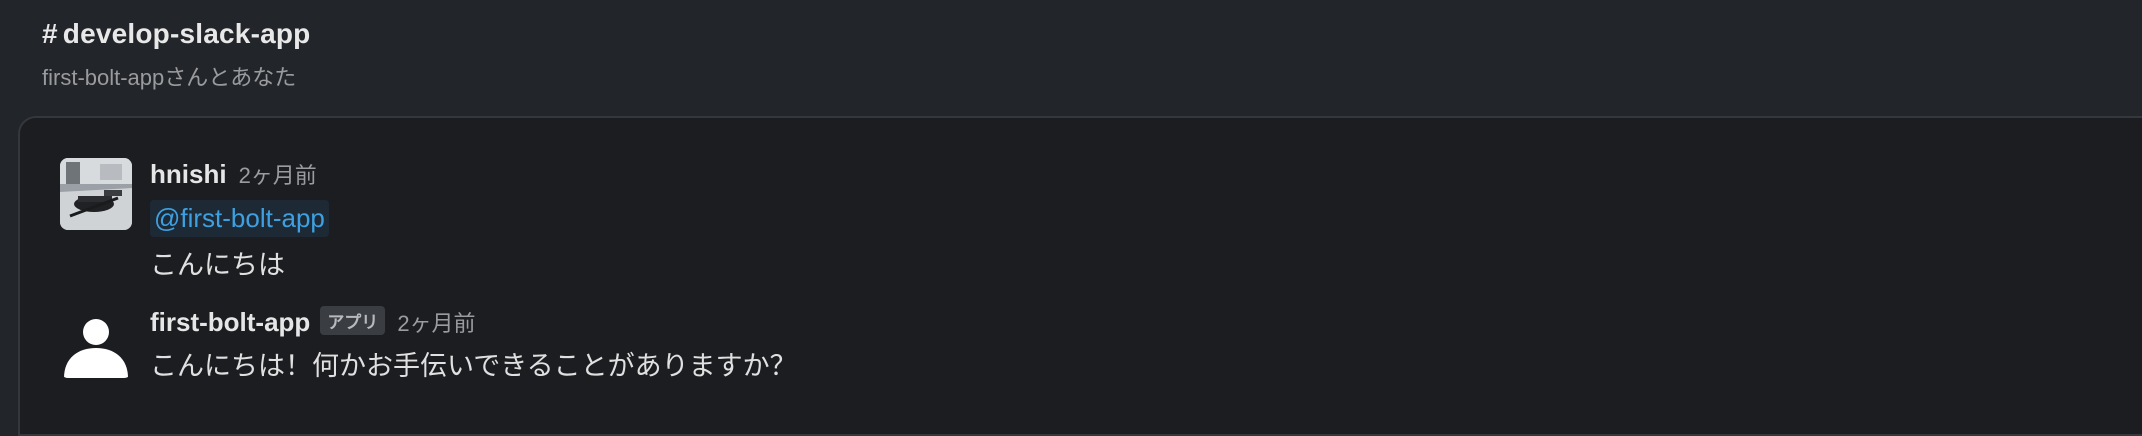  Describe the element at coordinates (230, 322) in the screenshot. I see `author-name: first-bolt-app` at that location.